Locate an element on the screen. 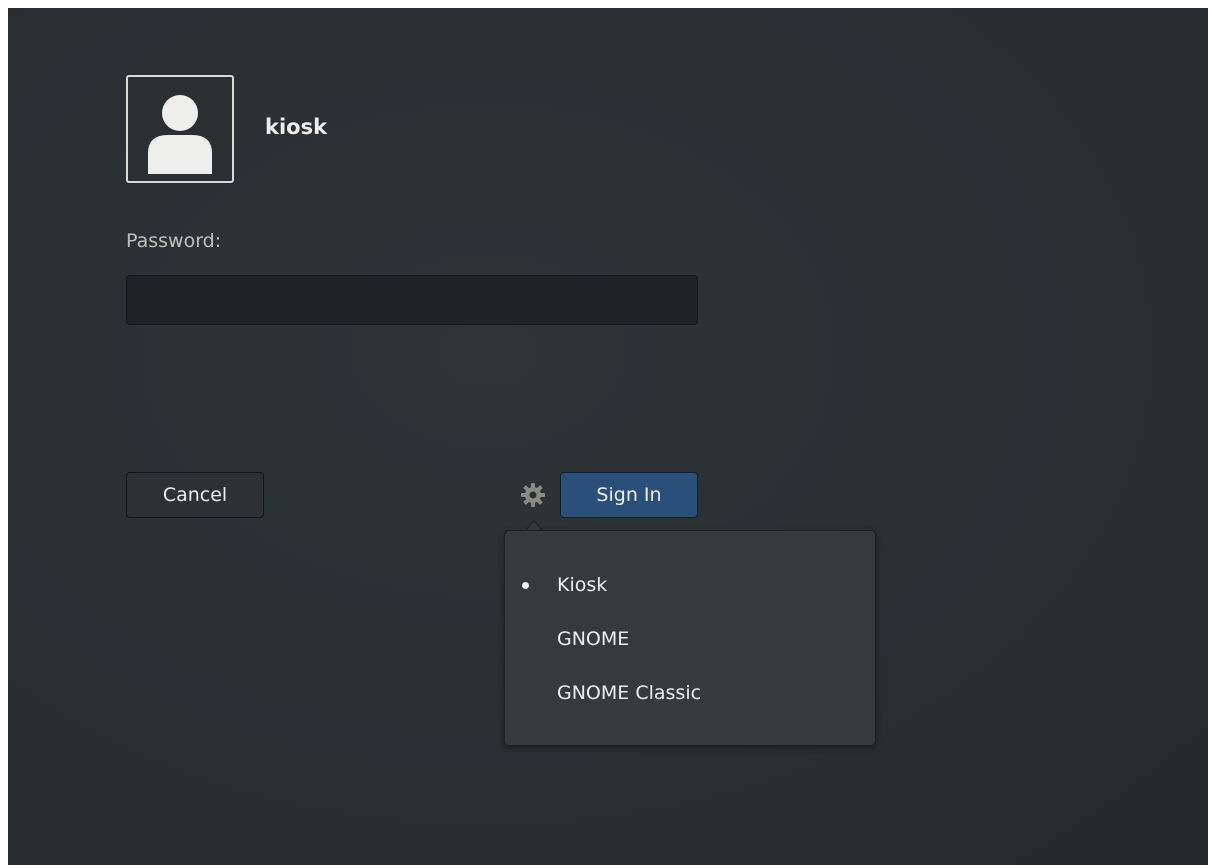 Image resolution: width=1208 pixels, height=865 pixels. session-item-label: Kiosk is located at coordinates (582, 585).